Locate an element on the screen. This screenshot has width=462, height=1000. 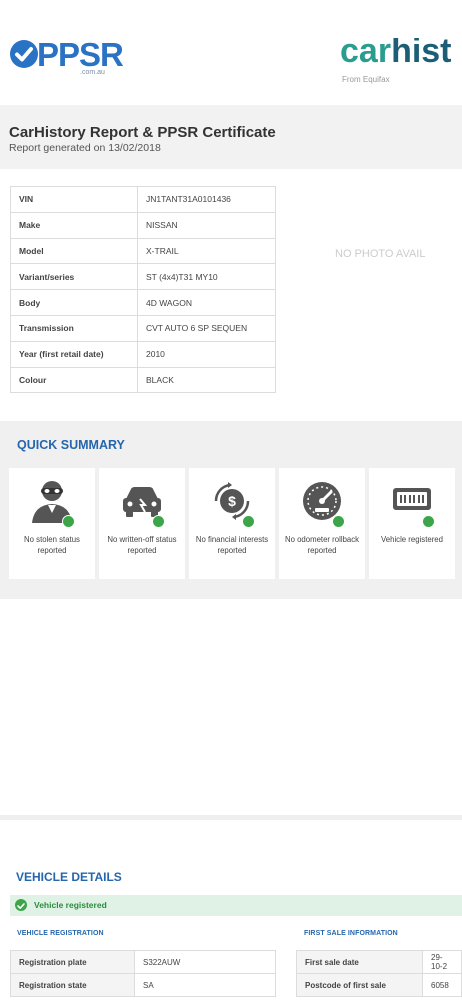
row-label: VIN is located at coordinates (74, 199).